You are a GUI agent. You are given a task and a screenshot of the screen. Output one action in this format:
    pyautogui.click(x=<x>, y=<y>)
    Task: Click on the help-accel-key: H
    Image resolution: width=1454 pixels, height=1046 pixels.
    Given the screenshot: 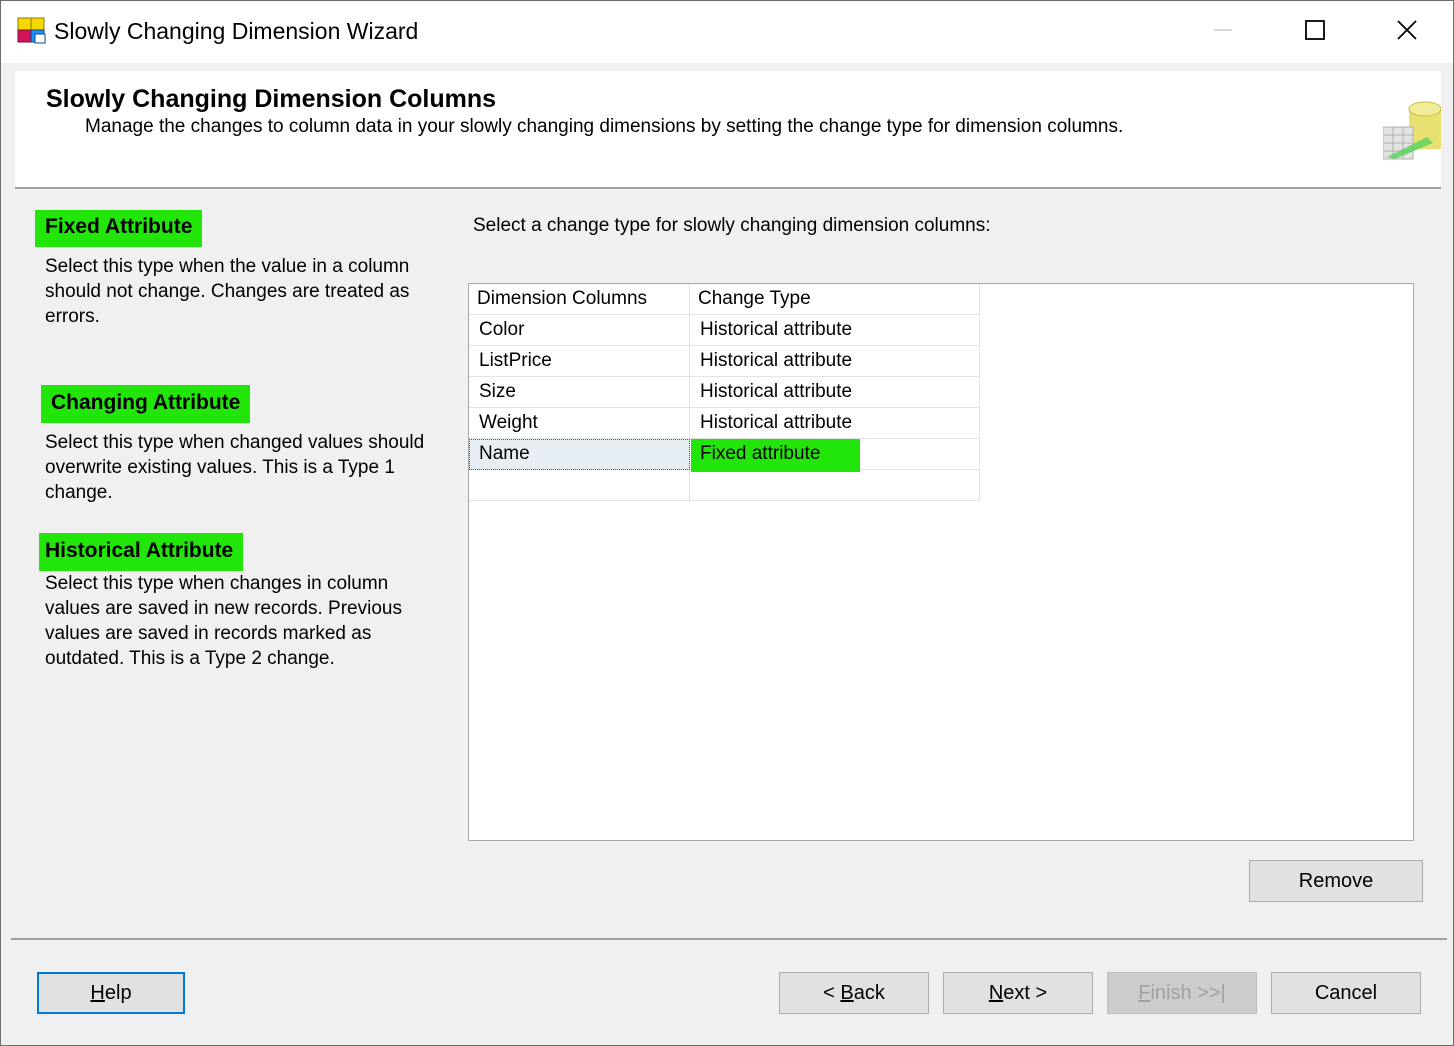 What is the action you would take?
    pyautogui.click(x=97, y=992)
    